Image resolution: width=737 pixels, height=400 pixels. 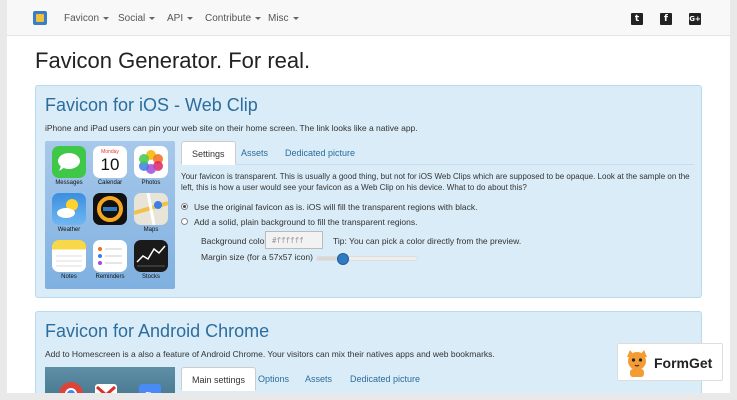 I want to click on background-color-input: #ffffff, so click(x=294, y=240).